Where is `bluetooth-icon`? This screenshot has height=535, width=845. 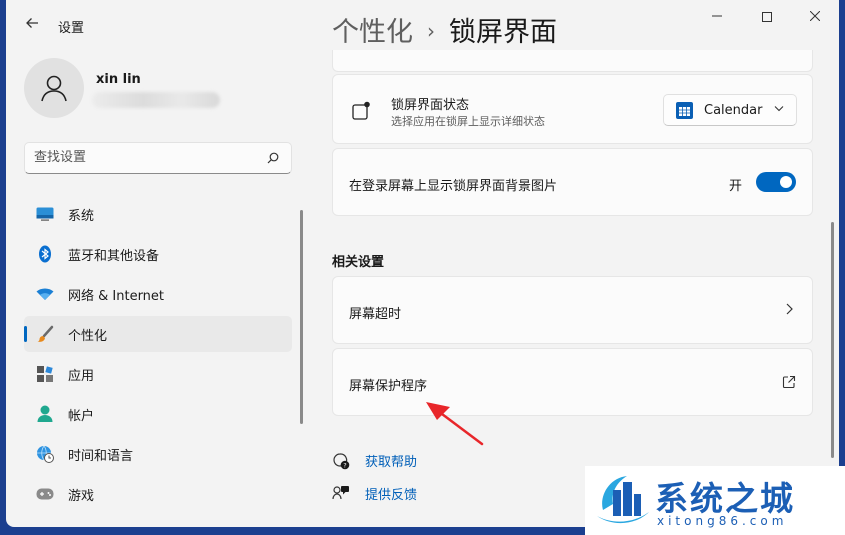
bluetooth-icon is located at coordinates (45, 254).